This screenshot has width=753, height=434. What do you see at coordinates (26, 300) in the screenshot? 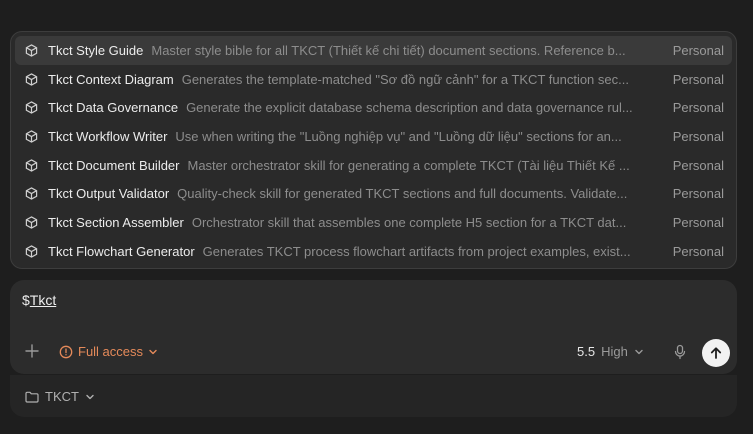
I see `prompt-prefix: $` at bounding box center [26, 300].